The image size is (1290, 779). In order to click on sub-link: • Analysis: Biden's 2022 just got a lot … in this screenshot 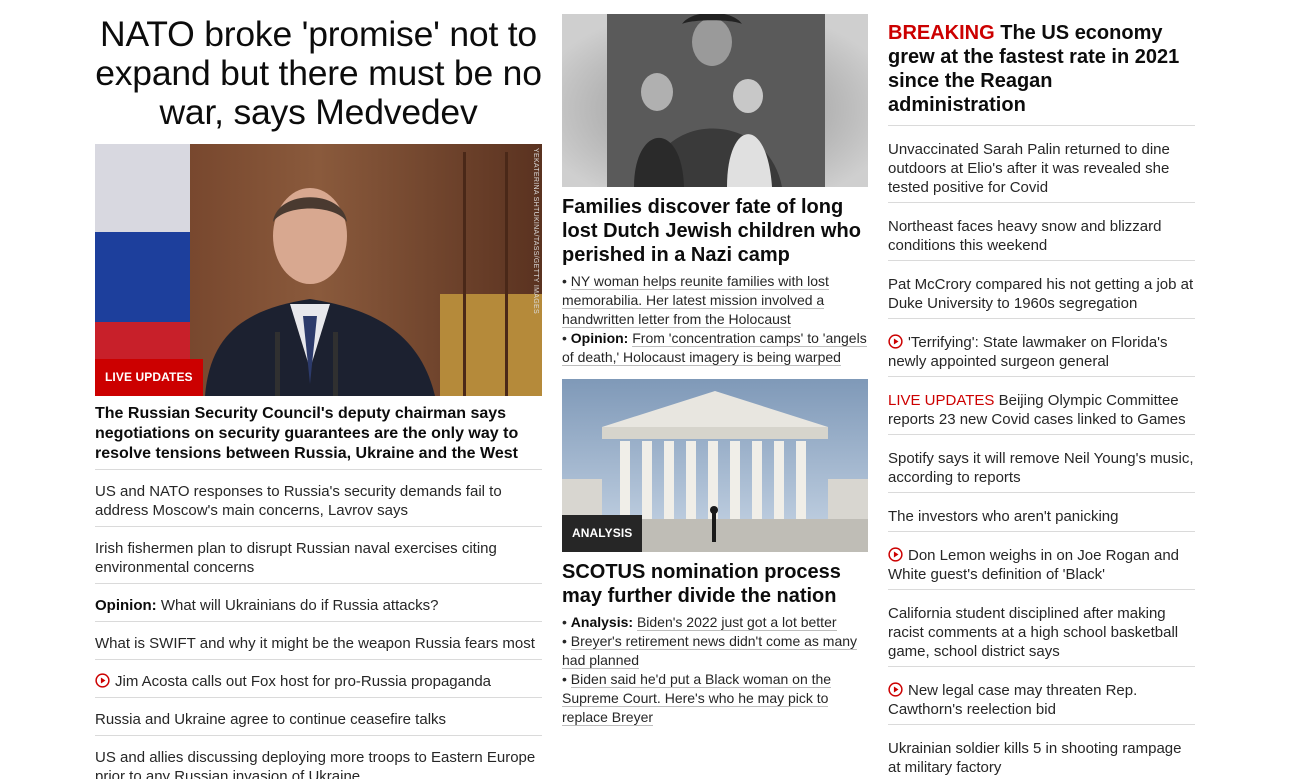, I will do `click(715, 622)`.